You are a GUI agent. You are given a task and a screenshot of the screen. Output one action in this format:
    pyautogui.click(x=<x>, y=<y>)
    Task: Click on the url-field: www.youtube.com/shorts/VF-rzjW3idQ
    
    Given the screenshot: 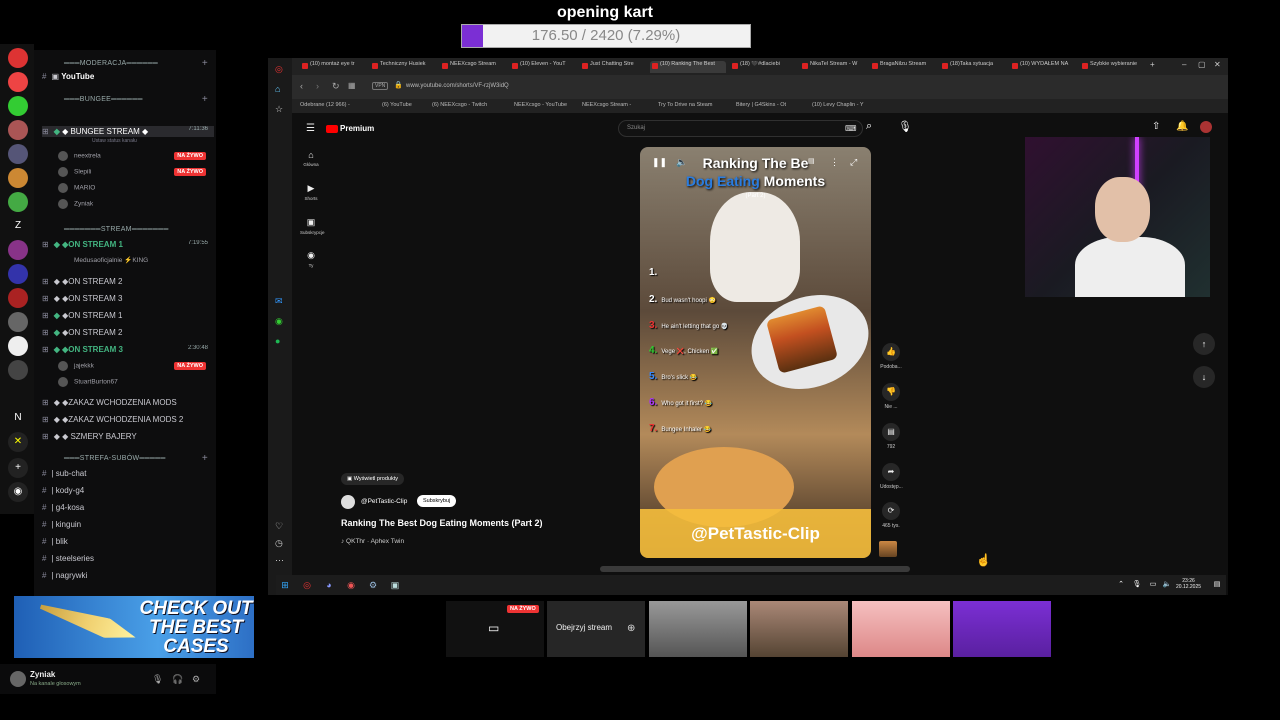 What is the action you would take?
    pyautogui.click(x=457, y=86)
    